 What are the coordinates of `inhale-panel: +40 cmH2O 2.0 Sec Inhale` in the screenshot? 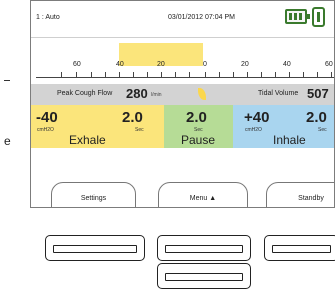 It's located at (283, 126).